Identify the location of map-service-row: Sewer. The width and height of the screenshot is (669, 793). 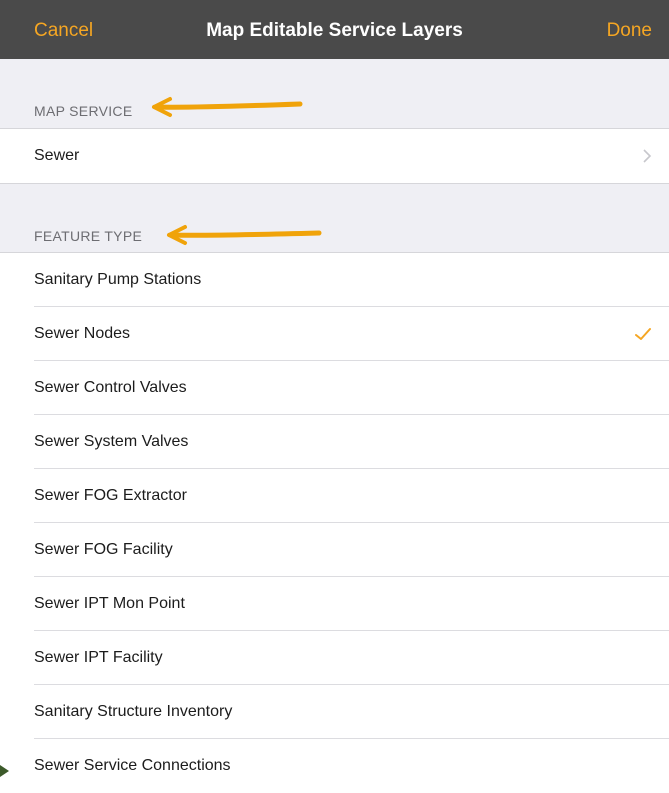
(334, 156).